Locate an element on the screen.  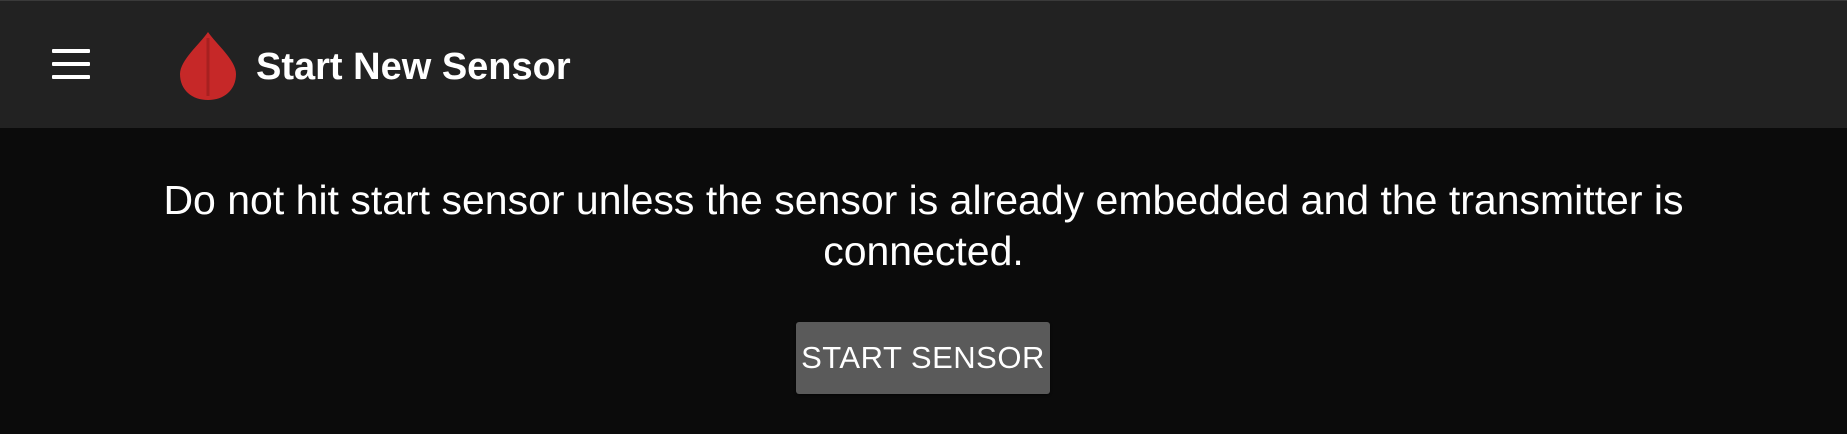
menu-bar-middle is located at coordinates (71, 64).